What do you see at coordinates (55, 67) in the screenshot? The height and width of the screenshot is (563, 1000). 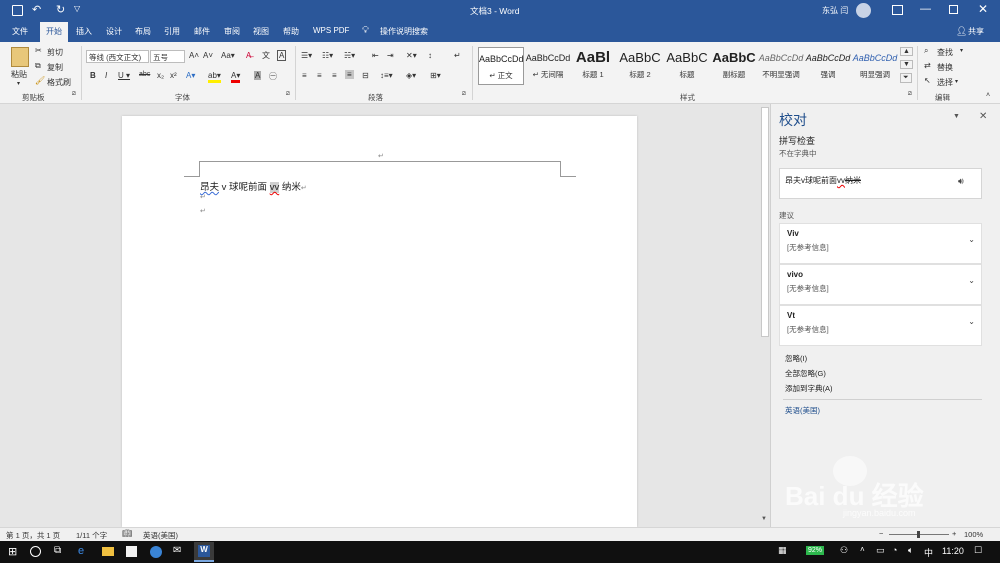 I see `copy-button: 复制` at bounding box center [55, 67].